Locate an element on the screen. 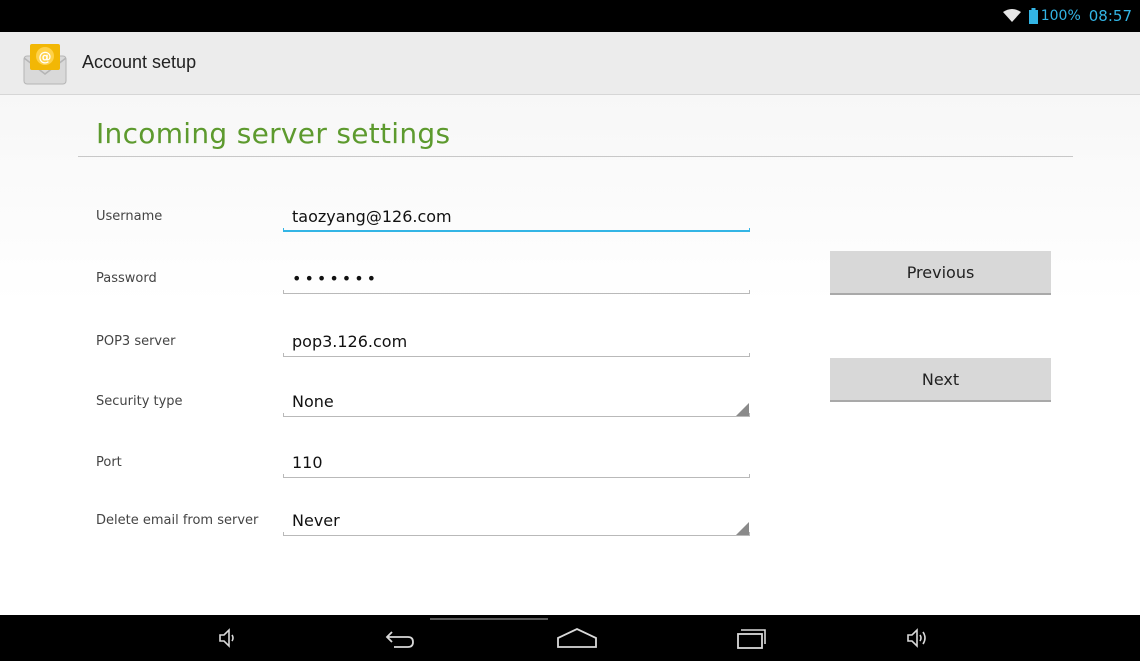 The width and height of the screenshot is (1140, 661). next-button: Next is located at coordinates (940, 380).